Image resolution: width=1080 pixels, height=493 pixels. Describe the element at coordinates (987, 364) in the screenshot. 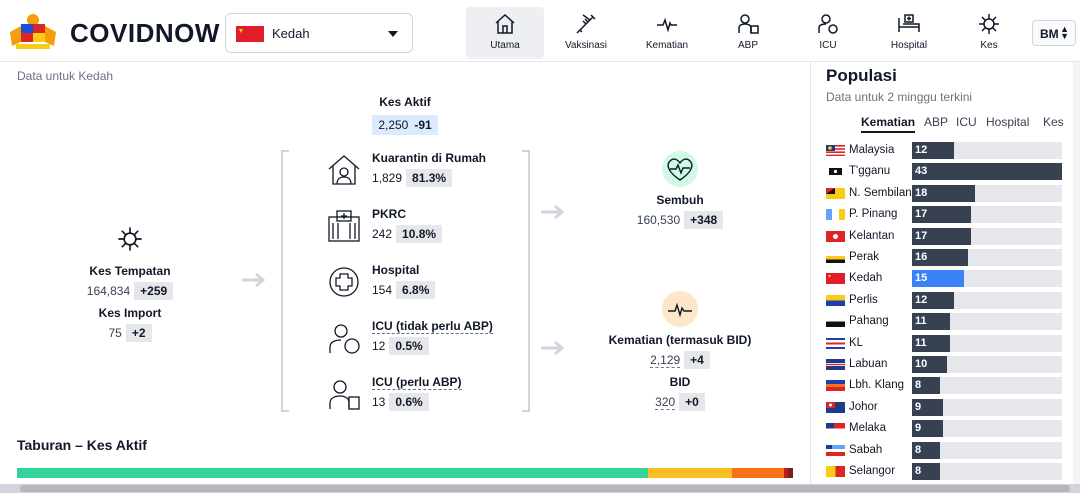

I see `ranking-bar-track: 10` at that location.